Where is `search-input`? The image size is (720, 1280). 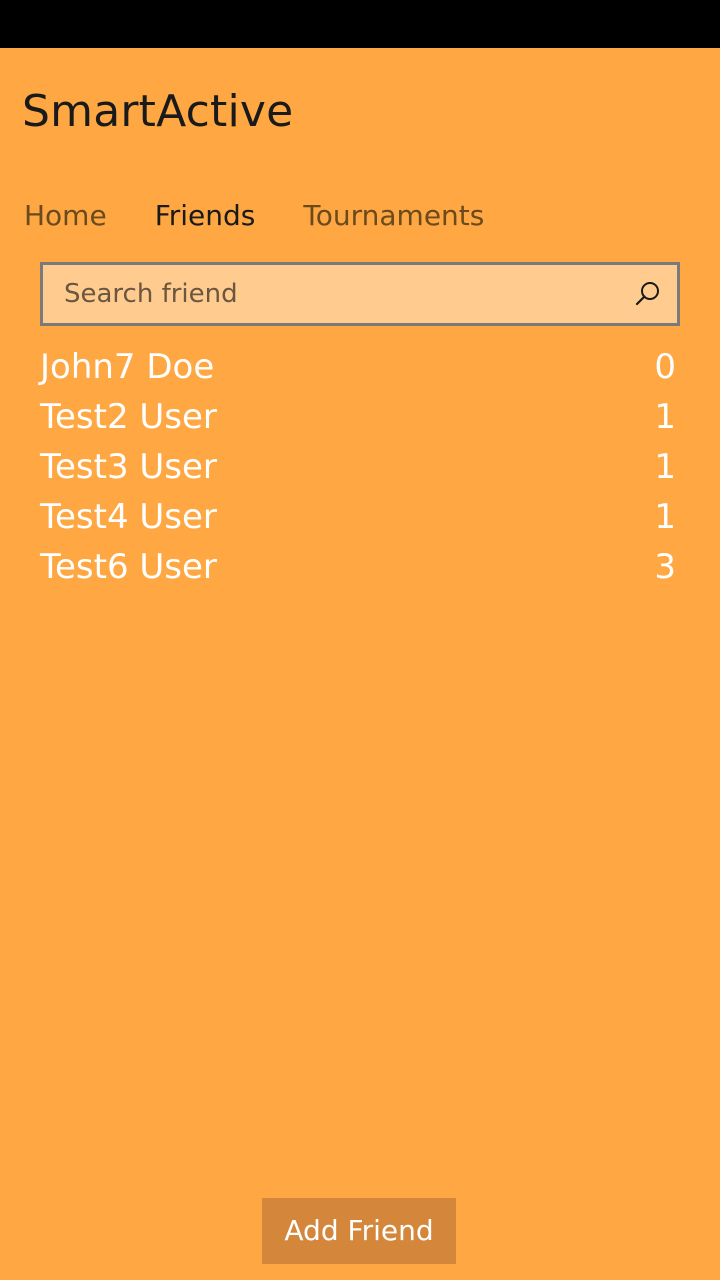
search-input is located at coordinates (333, 294).